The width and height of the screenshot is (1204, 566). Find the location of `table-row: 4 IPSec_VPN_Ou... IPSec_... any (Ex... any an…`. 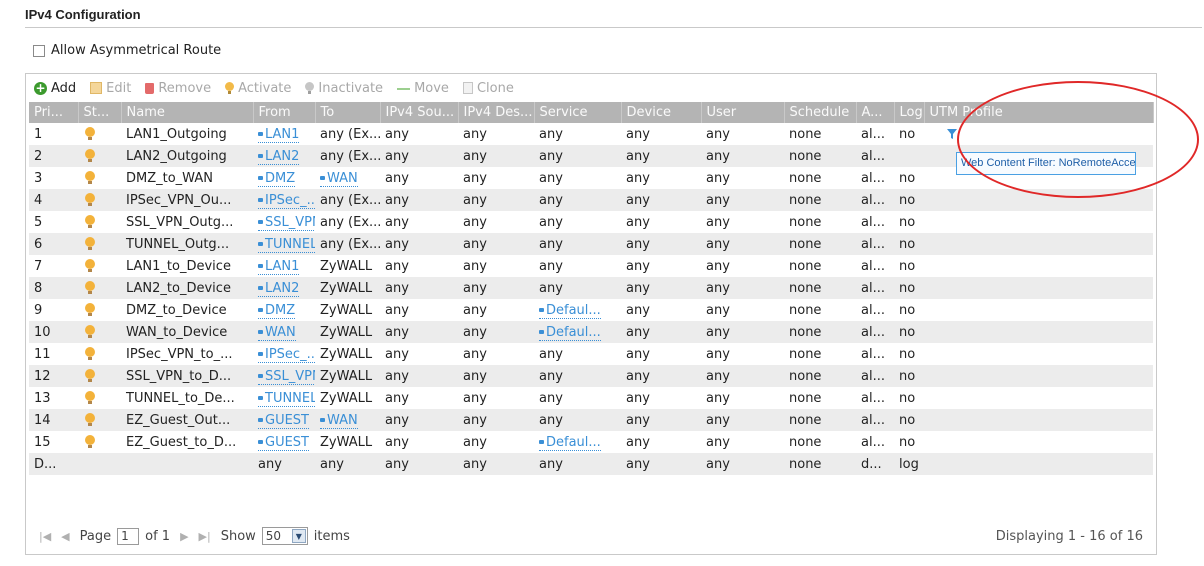

table-row: 4 IPSec_VPN_Ou... IPSec_... any (Ex... any an… is located at coordinates (591, 200).